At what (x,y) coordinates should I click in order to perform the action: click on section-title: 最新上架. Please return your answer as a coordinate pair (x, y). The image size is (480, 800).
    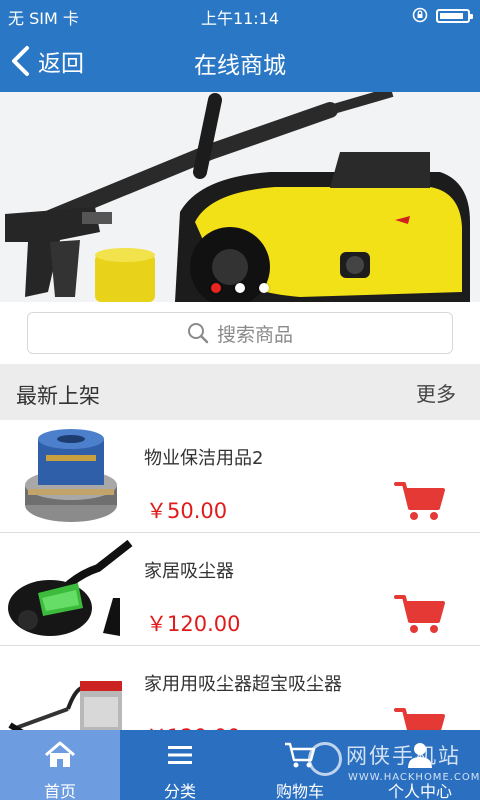
    Looking at the image, I should click on (58, 396).